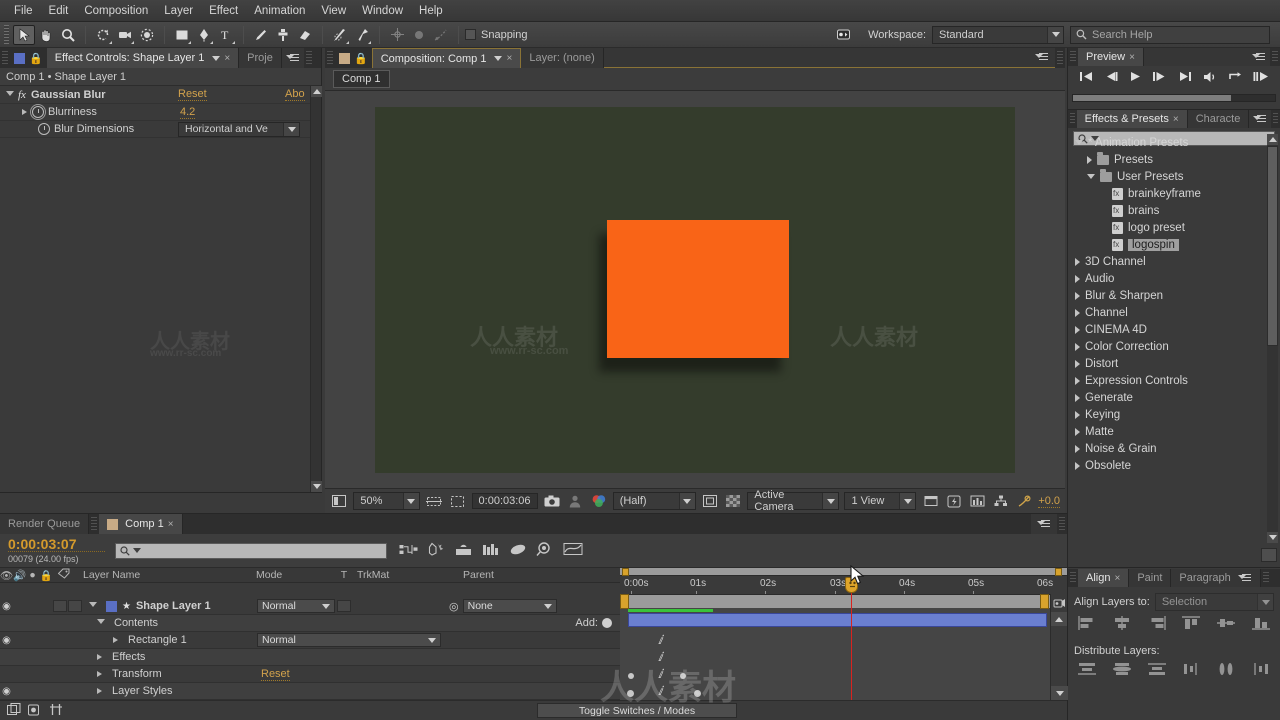 This screenshot has width=1280, height=720. Describe the element at coordinates (141, 524) in the screenshot. I see `tab-comp1: Comp 1 ×` at that location.